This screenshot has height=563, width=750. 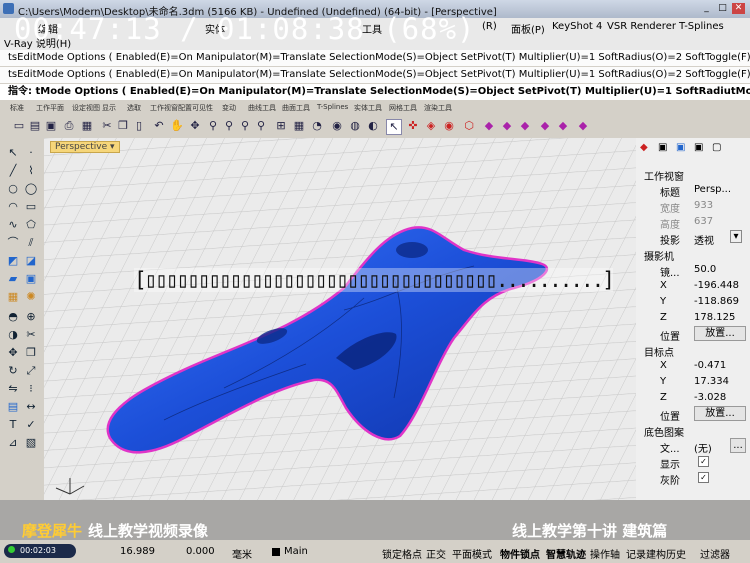 What do you see at coordinates (438, 108) in the screenshot?
I see `tab-render-tools: 渲染工具` at bounding box center [438, 108].